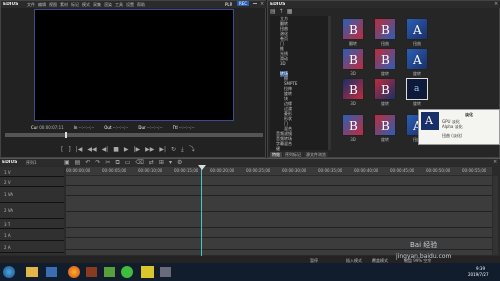  What do you see at coordinates (74, 272) in the screenshot?
I see `firefox-taskbar-icon` at bounding box center [74, 272].